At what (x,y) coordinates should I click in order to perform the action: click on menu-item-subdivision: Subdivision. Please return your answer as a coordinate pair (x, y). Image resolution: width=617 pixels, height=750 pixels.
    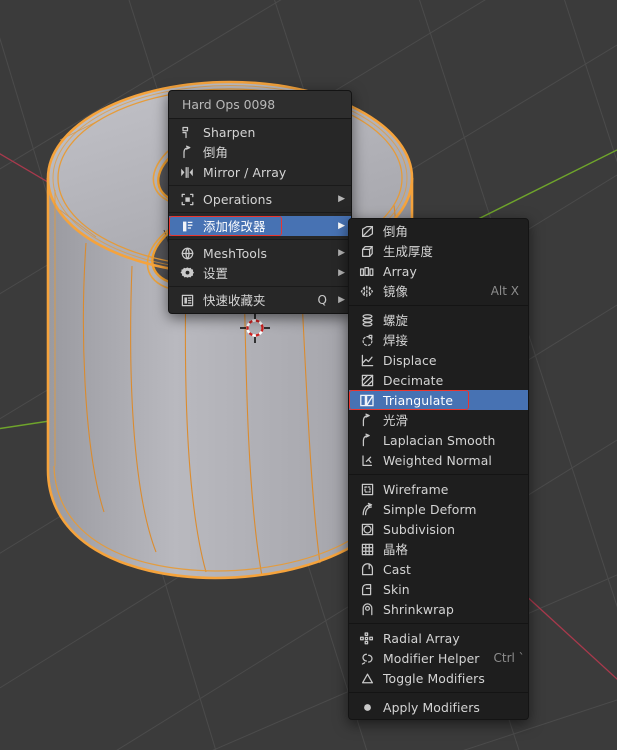
    Looking at the image, I should click on (438, 529).